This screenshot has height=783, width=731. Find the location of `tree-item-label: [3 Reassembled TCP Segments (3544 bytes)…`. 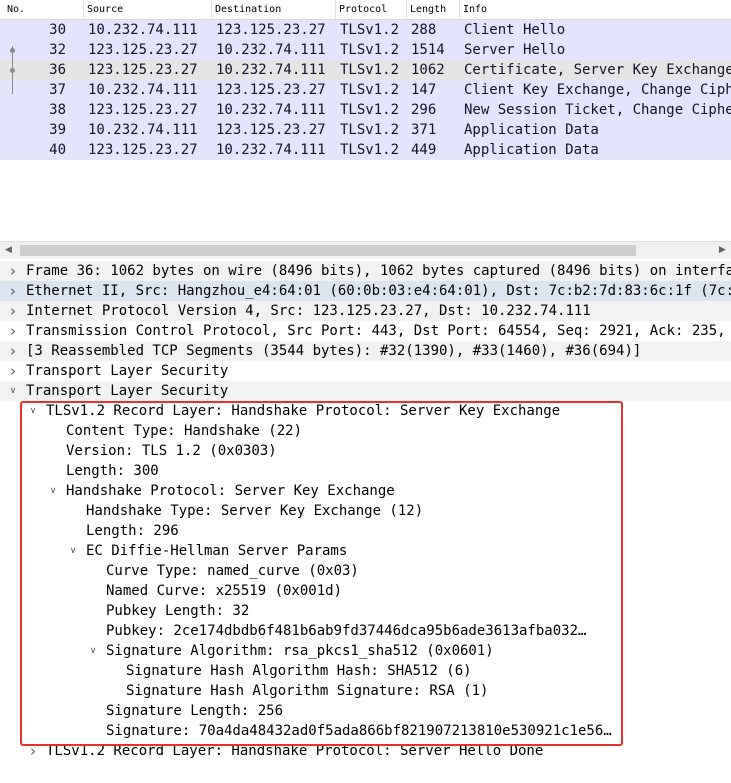

tree-item-label: [3 Reassembled TCP Segments (3544 bytes)… is located at coordinates (334, 351).